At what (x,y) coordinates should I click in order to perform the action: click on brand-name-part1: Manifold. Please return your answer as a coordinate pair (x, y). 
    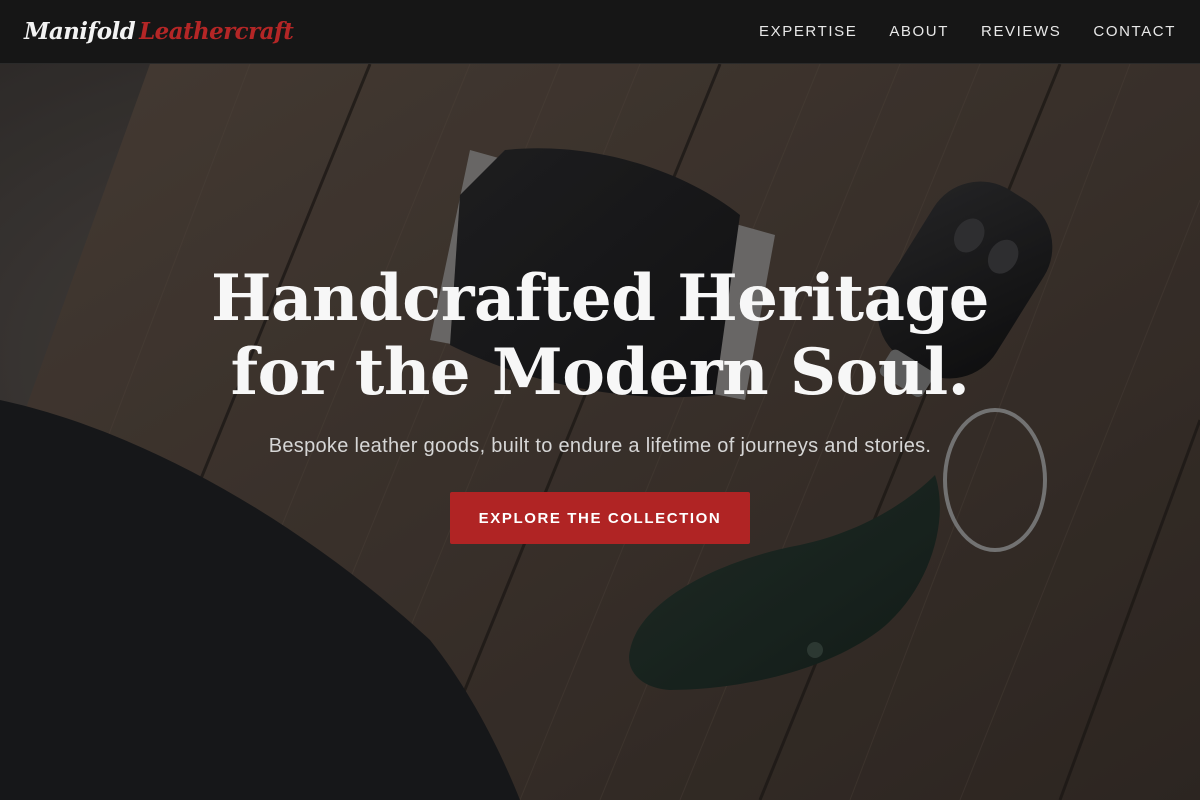
    Looking at the image, I should click on (80, 31).